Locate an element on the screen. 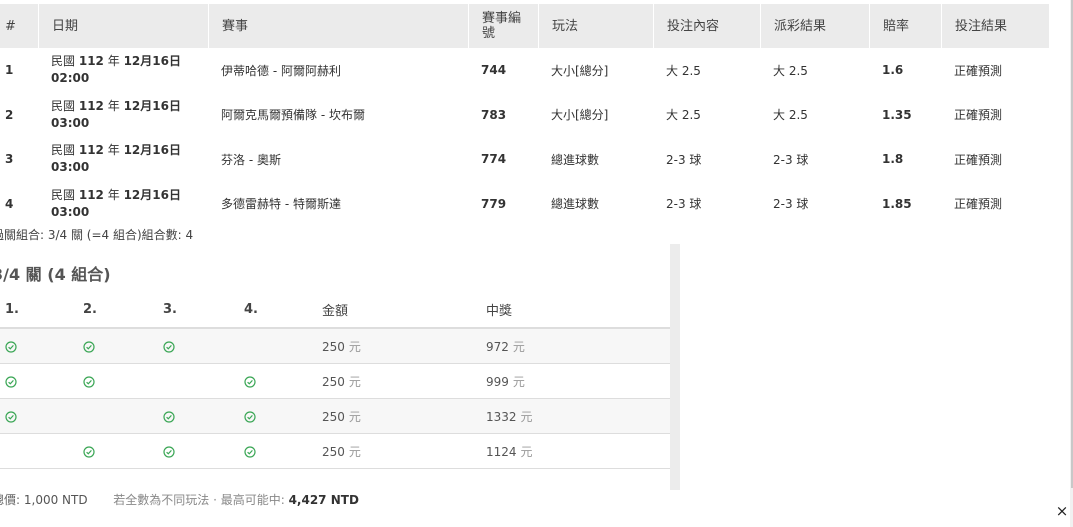  date-time: 02:00 is located at coordinates (70, 78).